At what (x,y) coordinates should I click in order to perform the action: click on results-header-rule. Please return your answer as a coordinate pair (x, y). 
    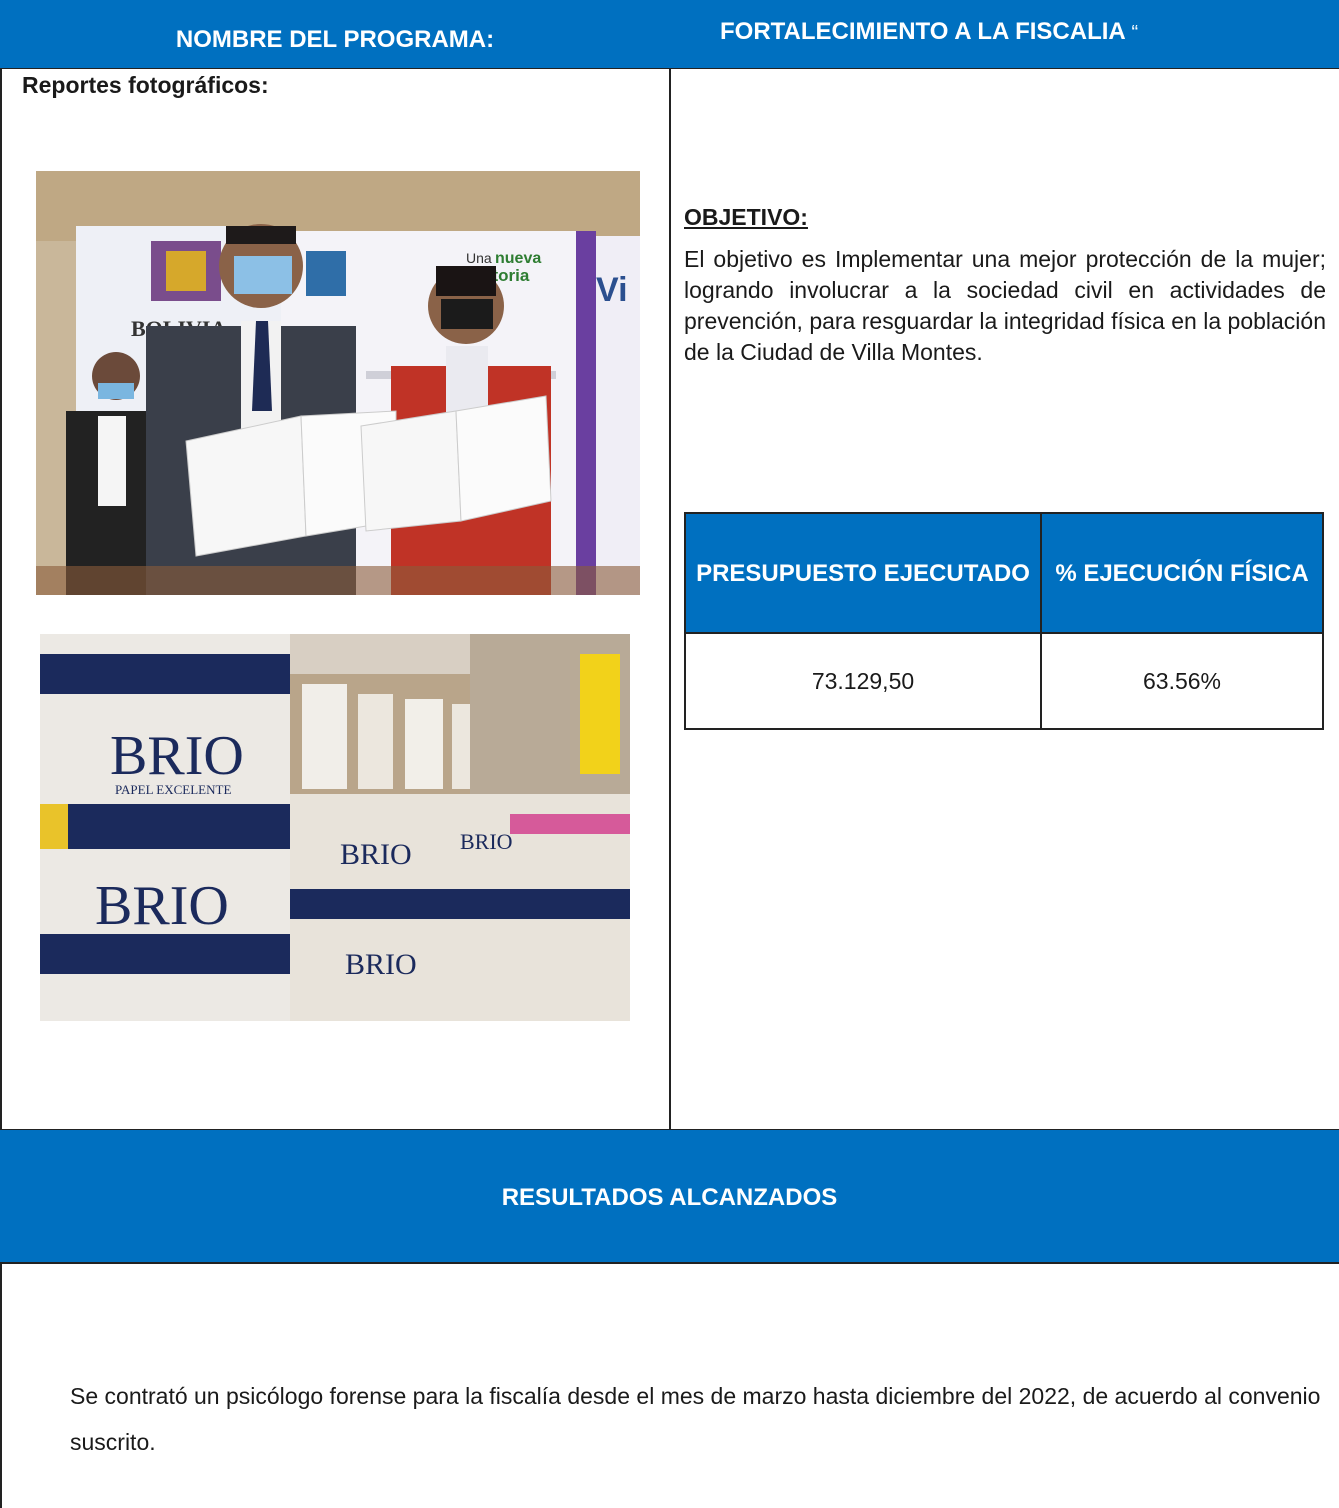
    Looking at the image, I should click on (669, 1263).